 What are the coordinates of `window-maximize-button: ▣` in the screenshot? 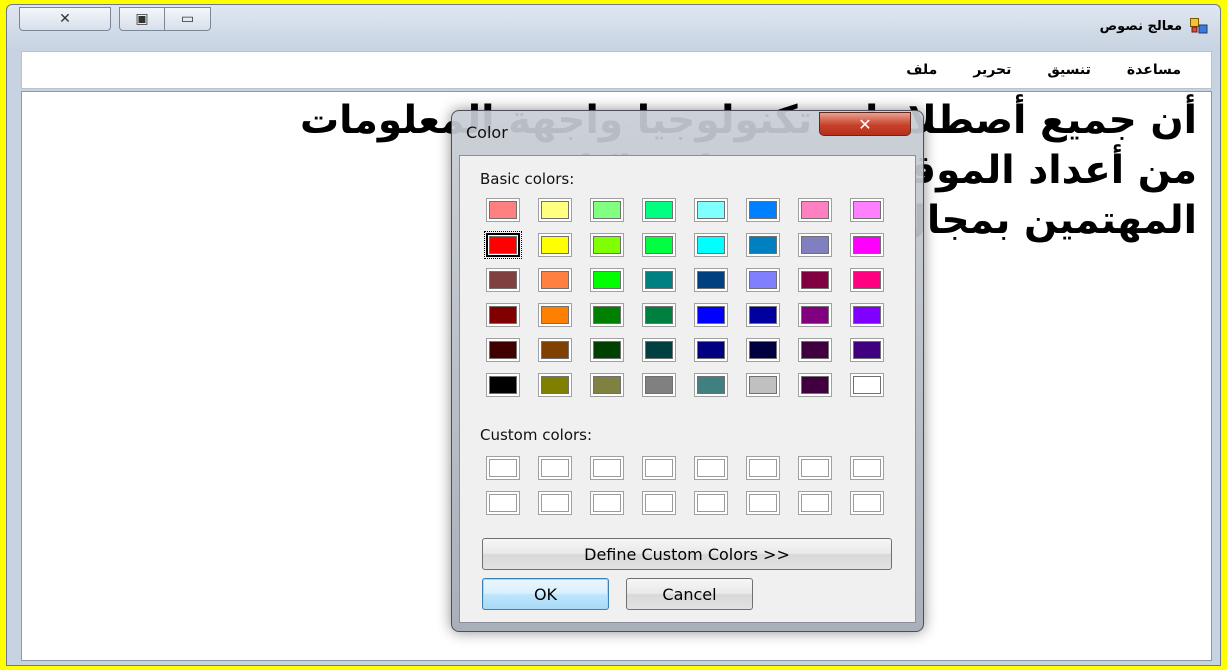 It's located at (142, 19).